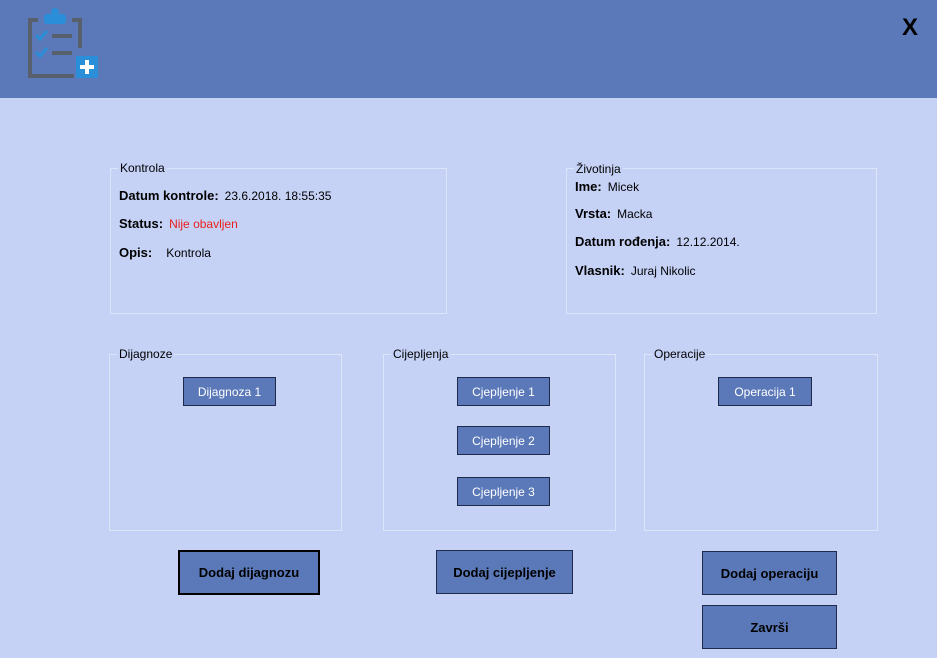 Image resolution: width=937 pixels, height=658 pixels. I want to click on add-operacija-button: Dodaj operaciju, so click(769, 573).